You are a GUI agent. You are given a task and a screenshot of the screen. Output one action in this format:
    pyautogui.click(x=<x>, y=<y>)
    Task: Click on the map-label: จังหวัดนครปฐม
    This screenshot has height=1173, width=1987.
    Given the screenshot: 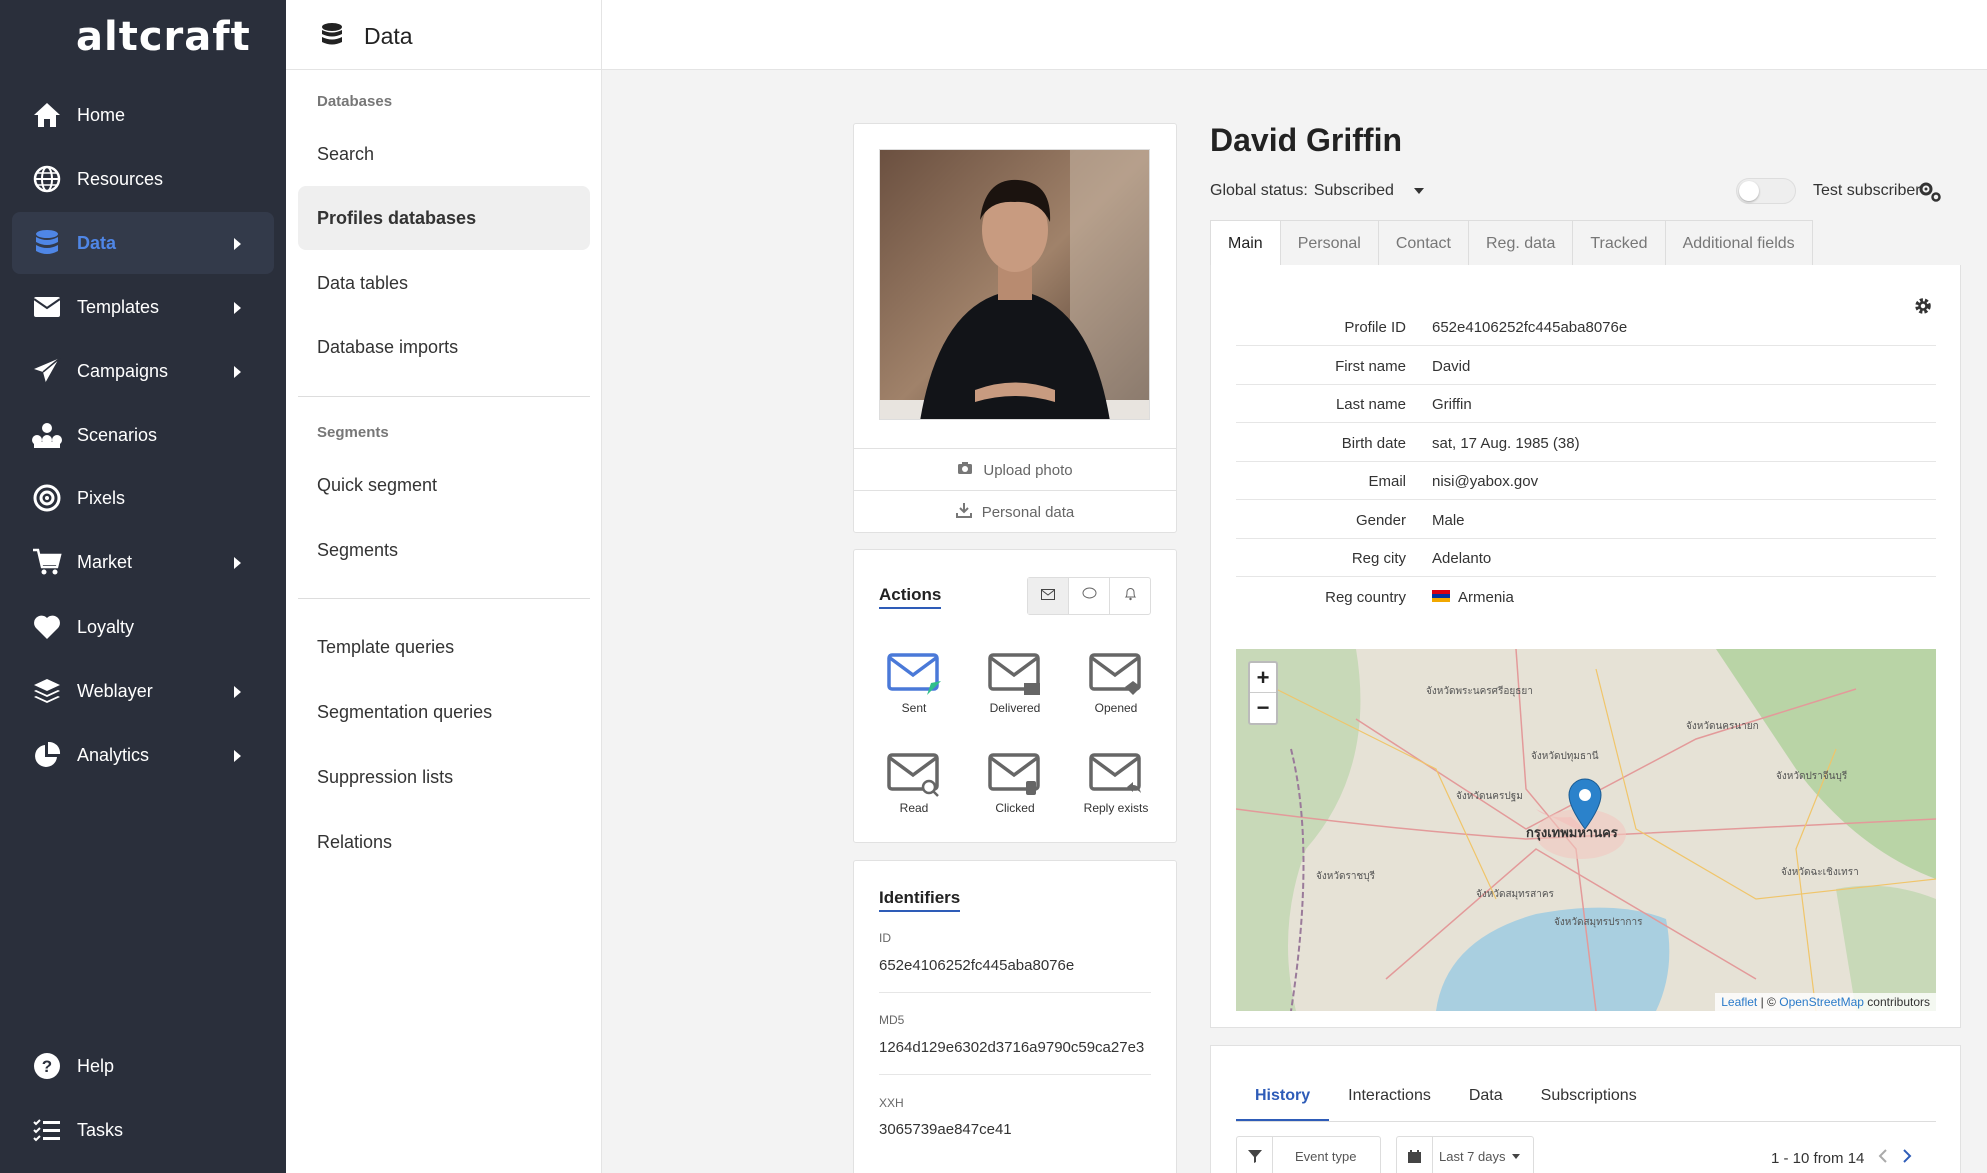 What is the action you would take?
    pyautogui.click(x=1489, y=796)
    